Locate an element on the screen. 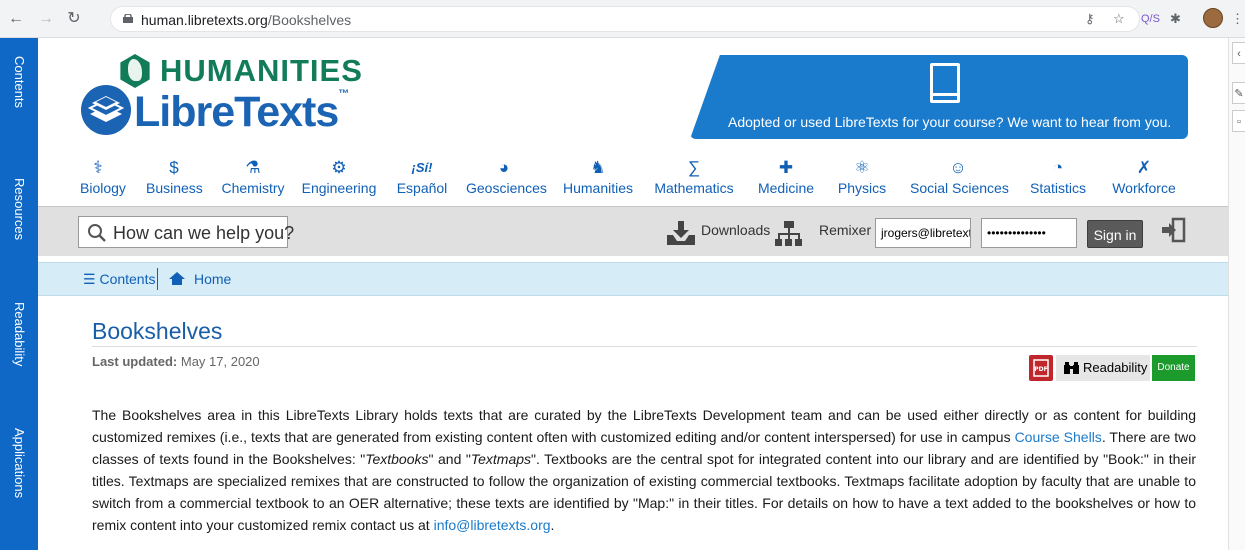  readability-button: Readability is located at coordinates (1103, 368).